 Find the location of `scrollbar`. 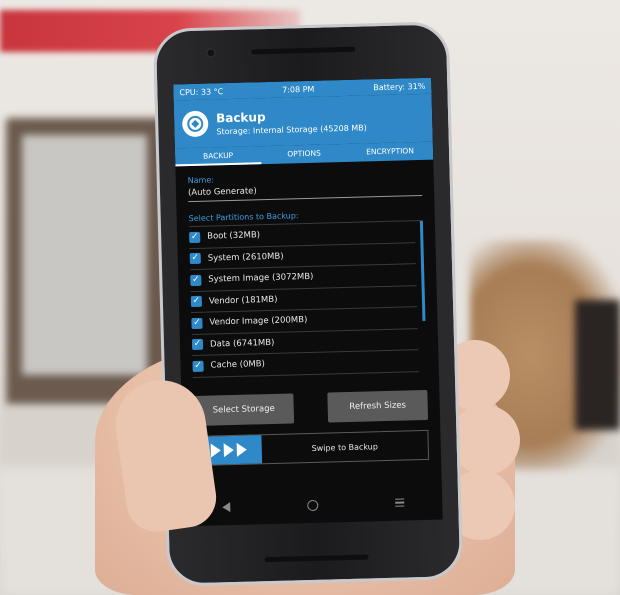

scrollbar is located at coordinates (422, 271).